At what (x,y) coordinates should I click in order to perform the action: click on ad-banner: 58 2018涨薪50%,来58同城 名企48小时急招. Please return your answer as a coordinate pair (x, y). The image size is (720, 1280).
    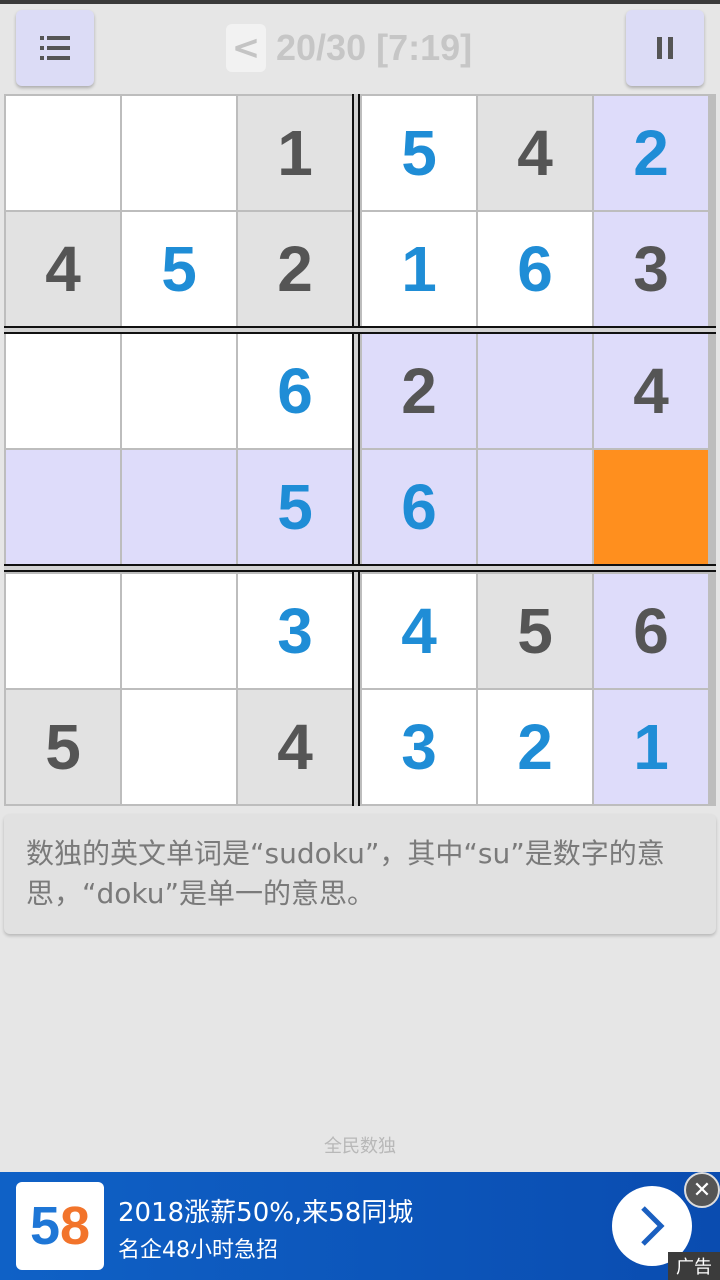
    Looking at the image, I should click on (360, 1226).